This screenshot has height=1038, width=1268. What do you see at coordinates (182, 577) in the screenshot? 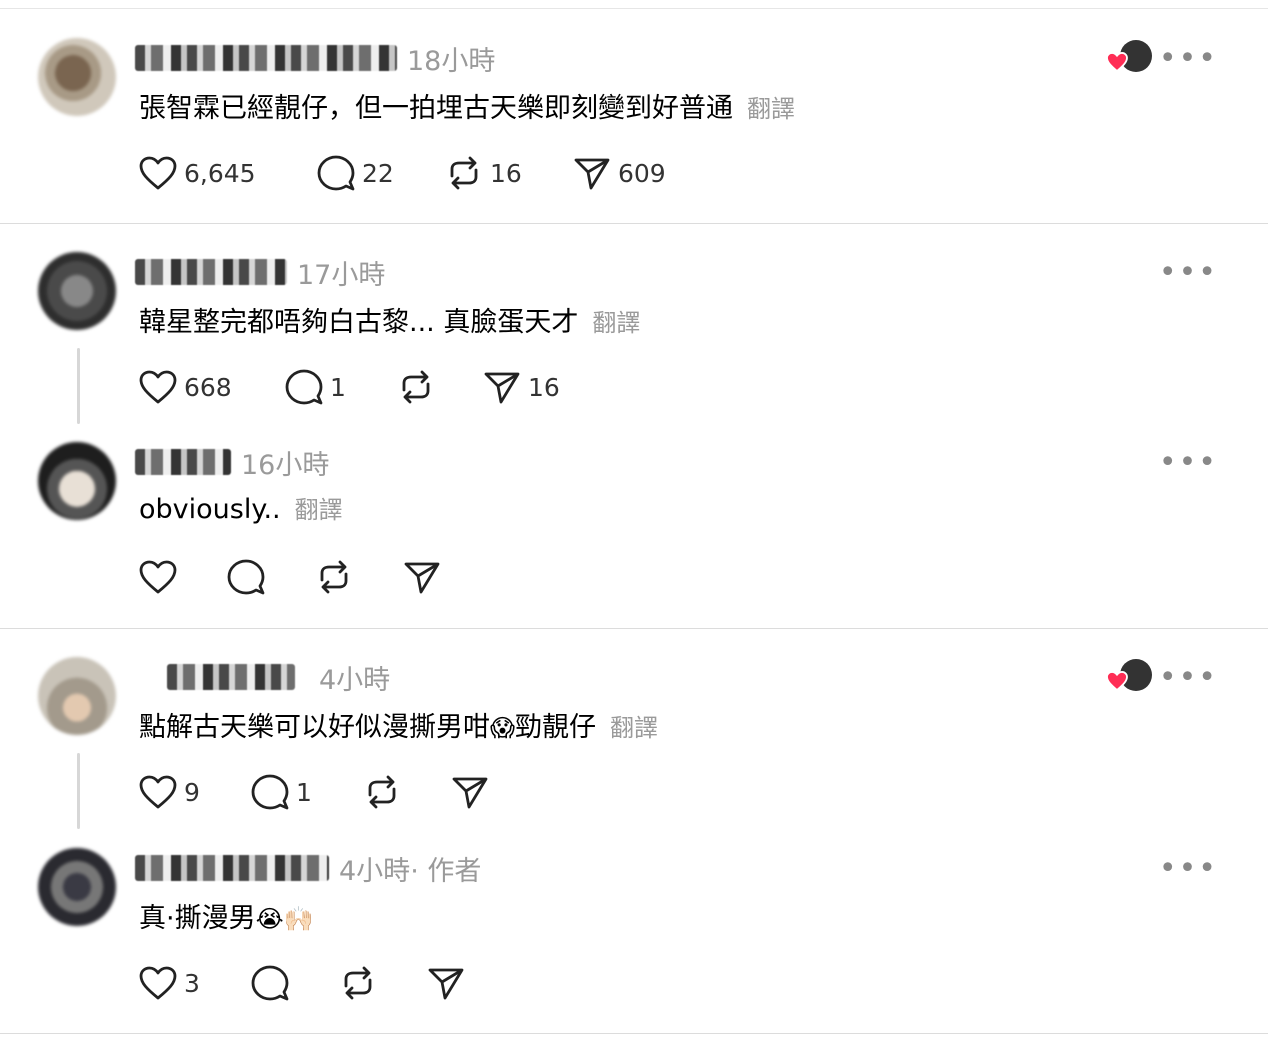
I see `like-button` at bounding box center [182, 577].